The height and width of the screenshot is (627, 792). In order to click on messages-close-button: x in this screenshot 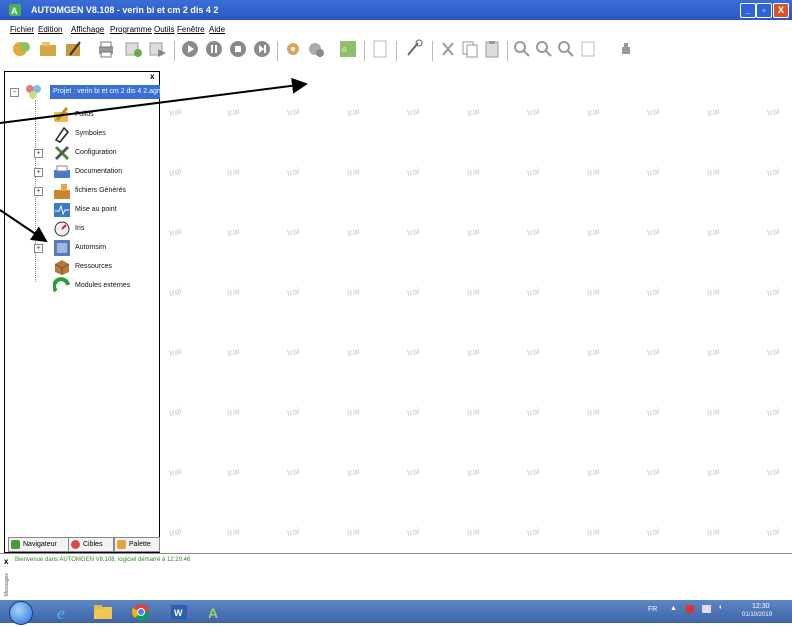, I will do `click(6, 561)`.